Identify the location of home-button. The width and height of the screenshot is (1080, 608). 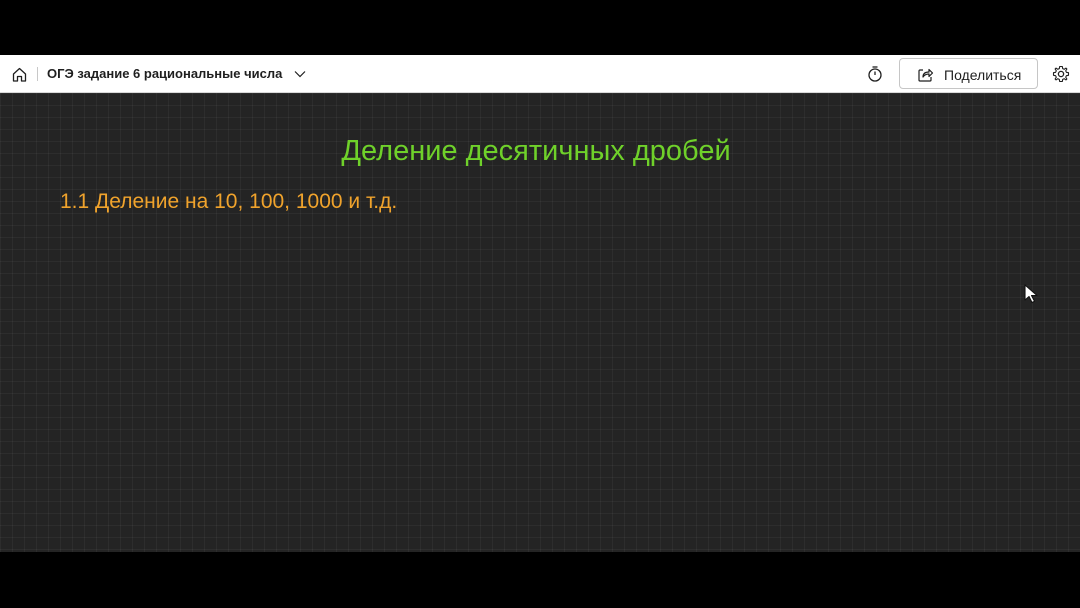
(19, 74).